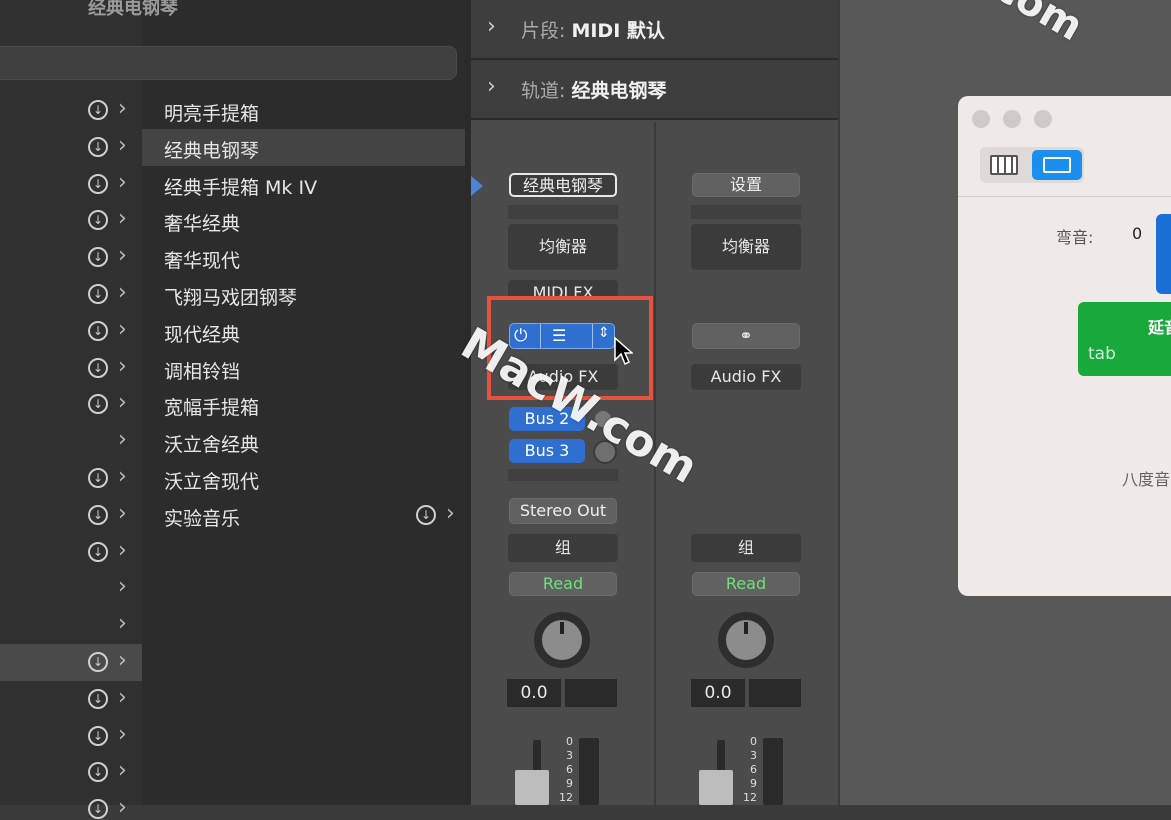 The height and width of the screenshot is (820, 1171). I want to click on sustain-key: 延音 tab, so click(1124, 339).